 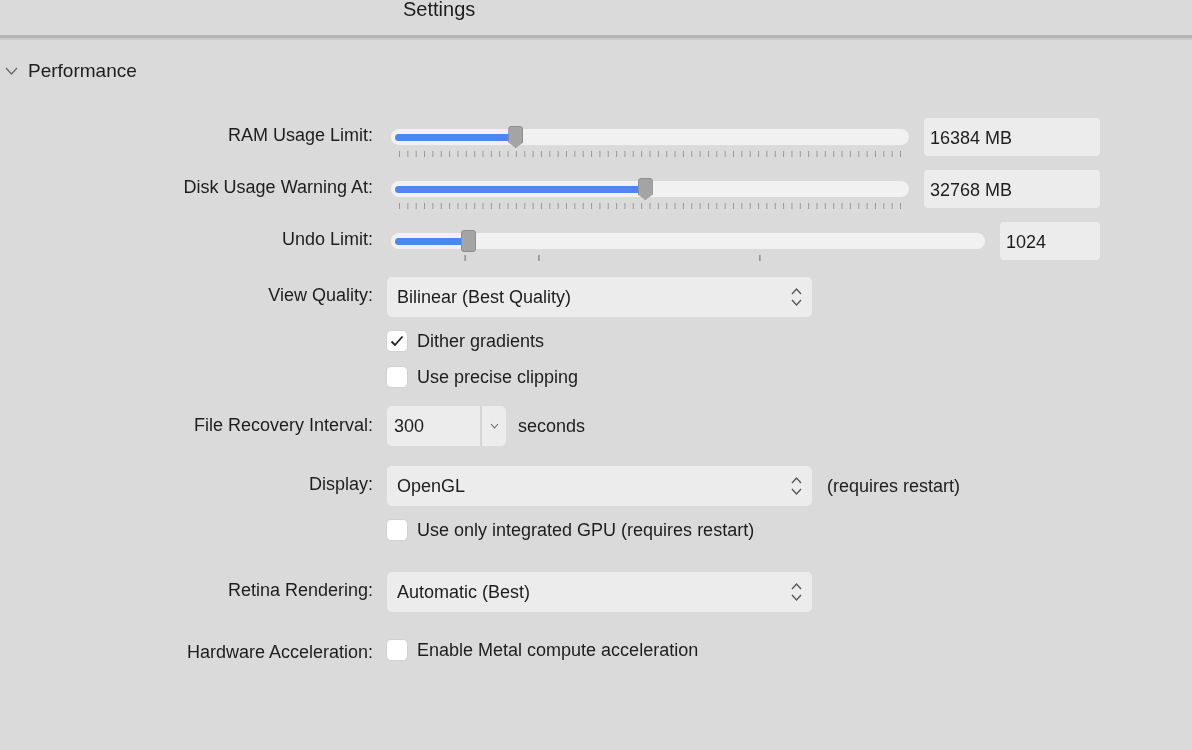 I want to click on dropdown-select: OpenGL, so click(x=599, y=486).